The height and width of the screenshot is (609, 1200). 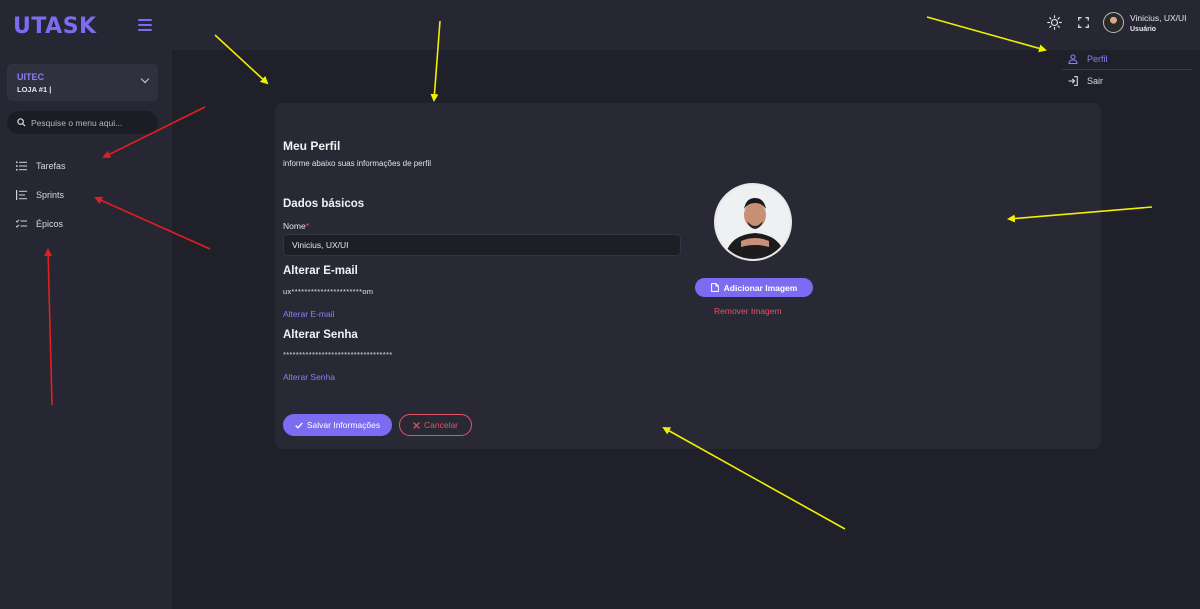 What do you see at coordinates (86, 304) in the screenshot?
I see `sidebar: UTASK UITEC LOJA #1 | Tarefas Sprints` at bounding box center [86, 304].